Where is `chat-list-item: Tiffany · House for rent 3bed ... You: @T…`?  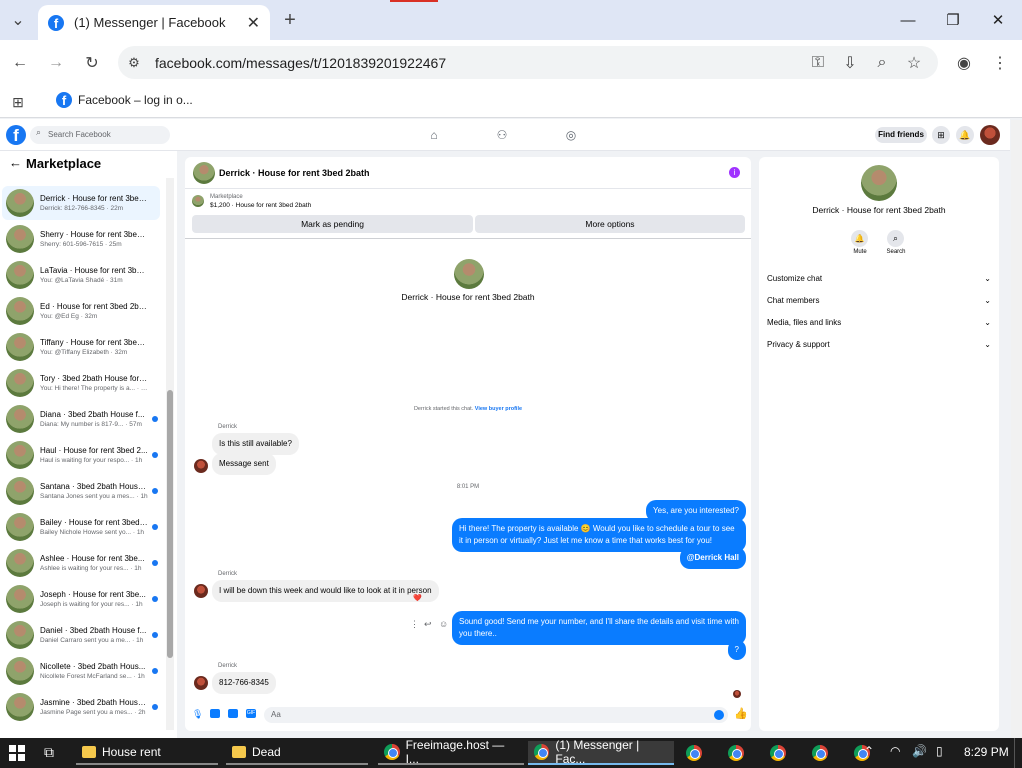 chat-list-item: Tiffany · House for rent 3bed ... You: @T… is located at coordinates (81, 347).